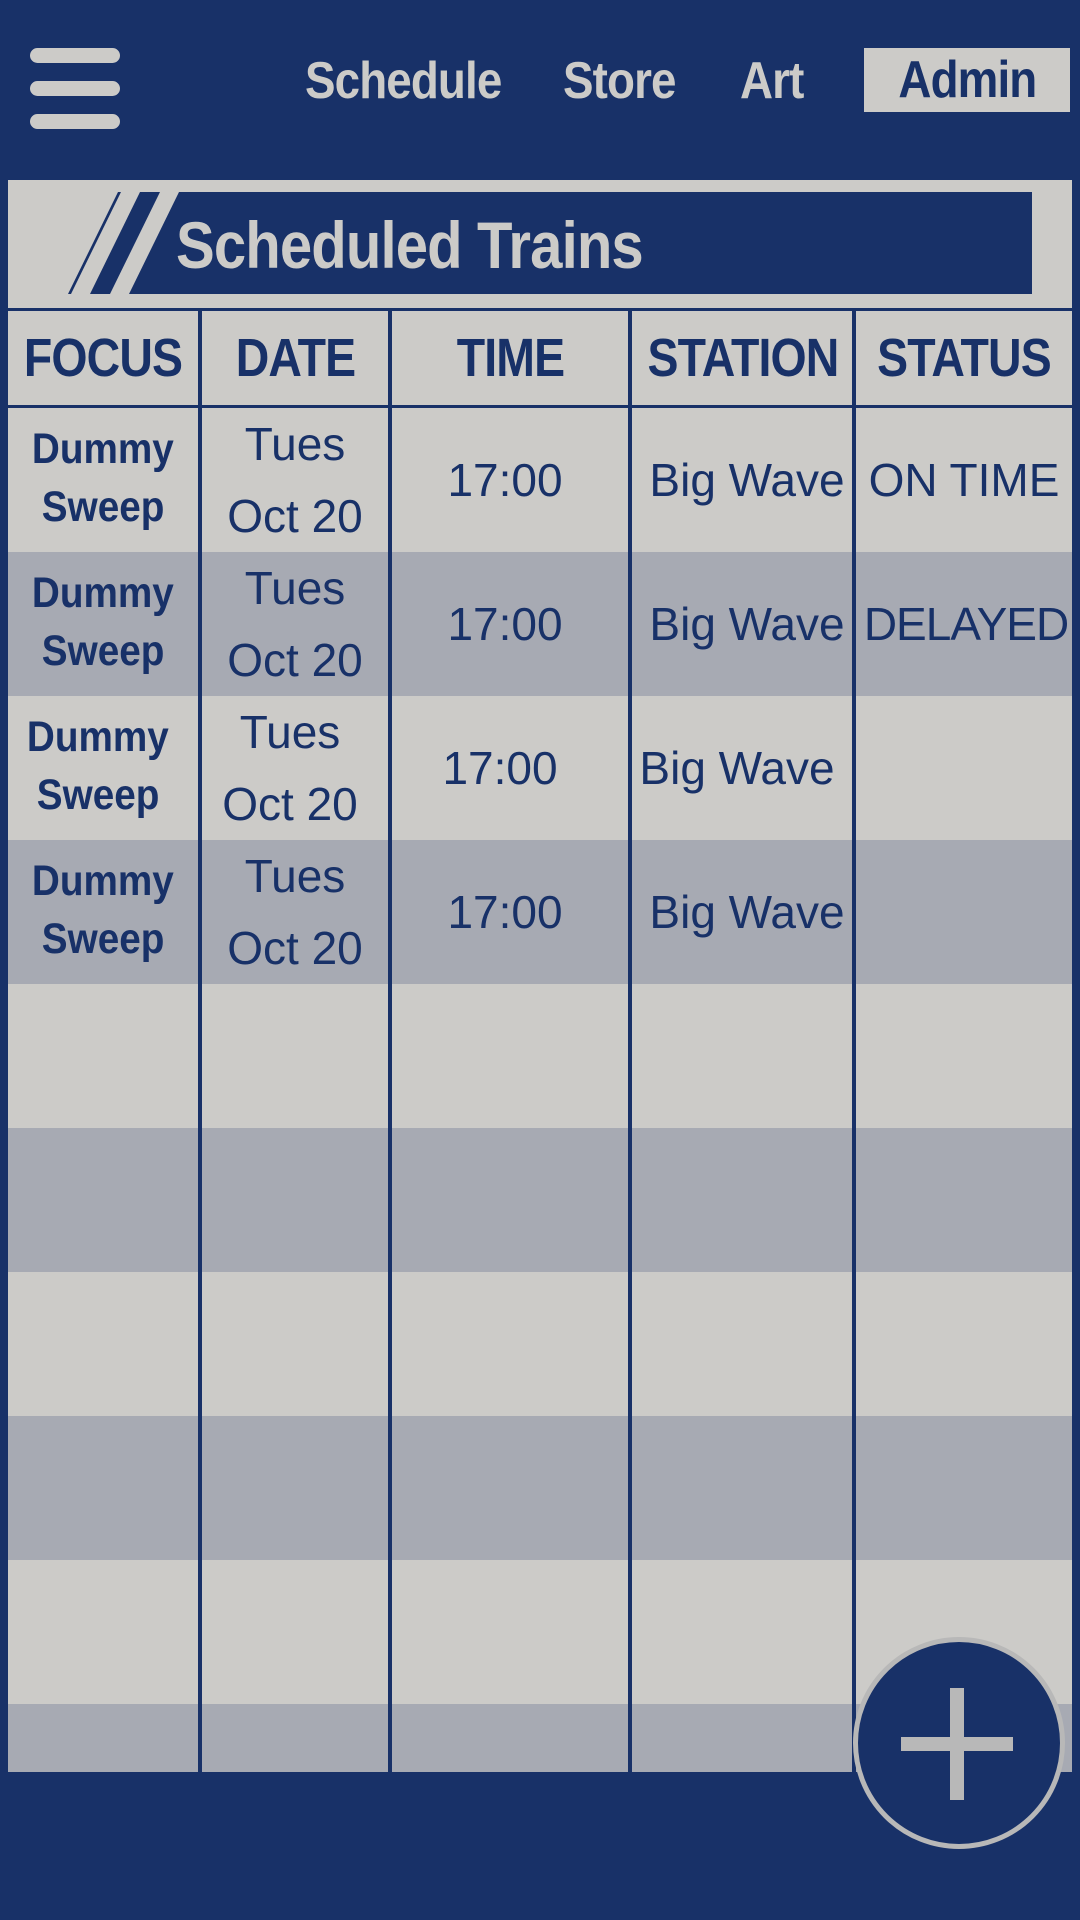  Describe the element at coordinates (964, 358) in the screenshot. I see `column-header-status: STATUS` at that location.